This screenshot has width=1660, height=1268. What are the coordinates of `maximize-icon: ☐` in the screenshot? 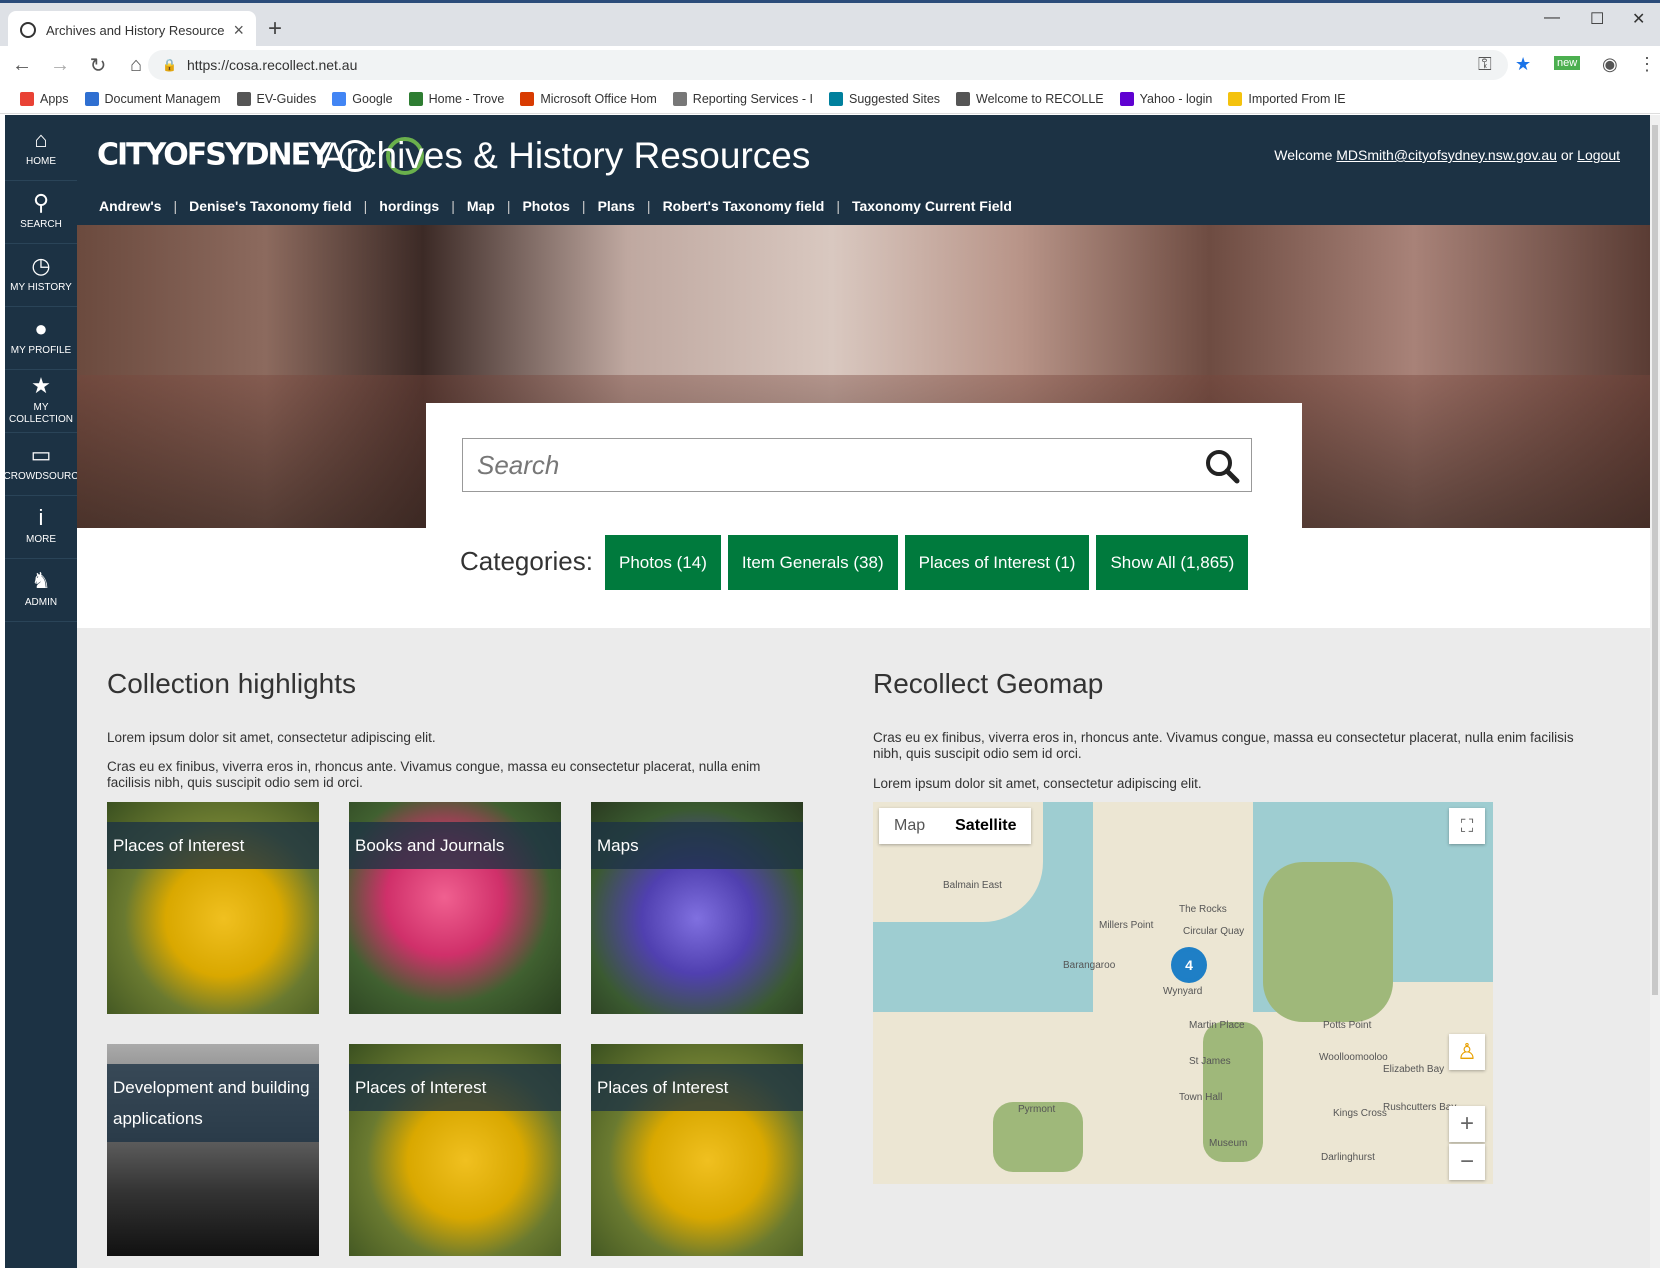 It's located at (1597, 19).